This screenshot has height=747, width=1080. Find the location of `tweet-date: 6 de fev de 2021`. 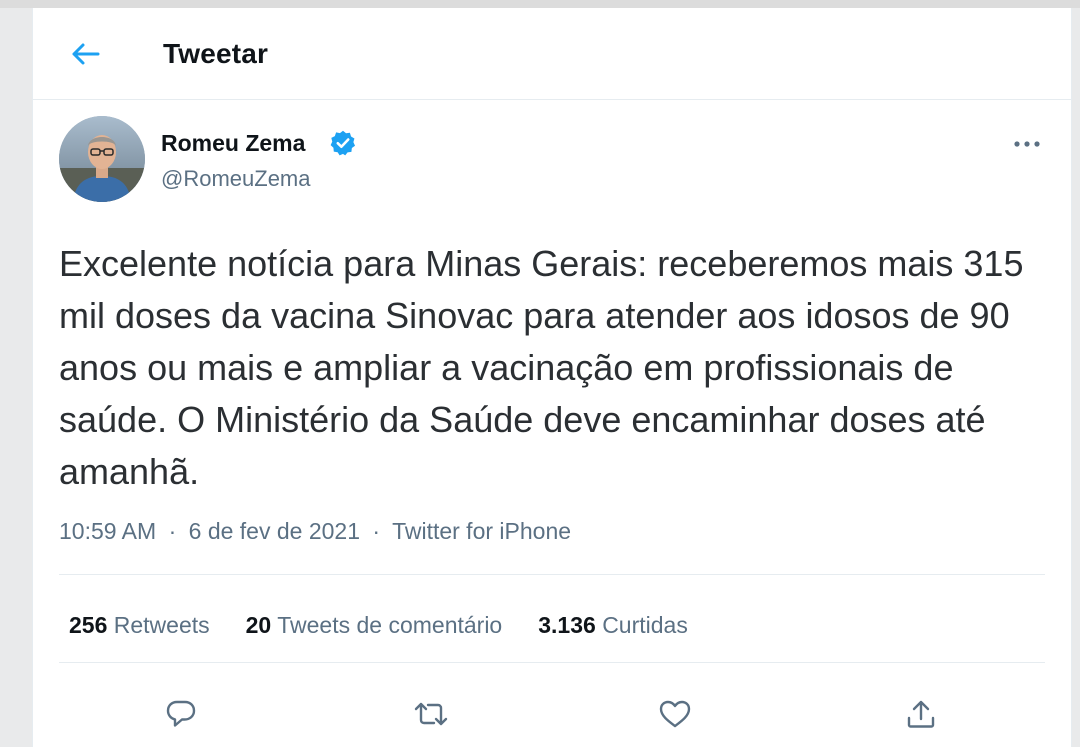

tweet-date: 6 de fev de 2021 is located at coordinates (274, 531).